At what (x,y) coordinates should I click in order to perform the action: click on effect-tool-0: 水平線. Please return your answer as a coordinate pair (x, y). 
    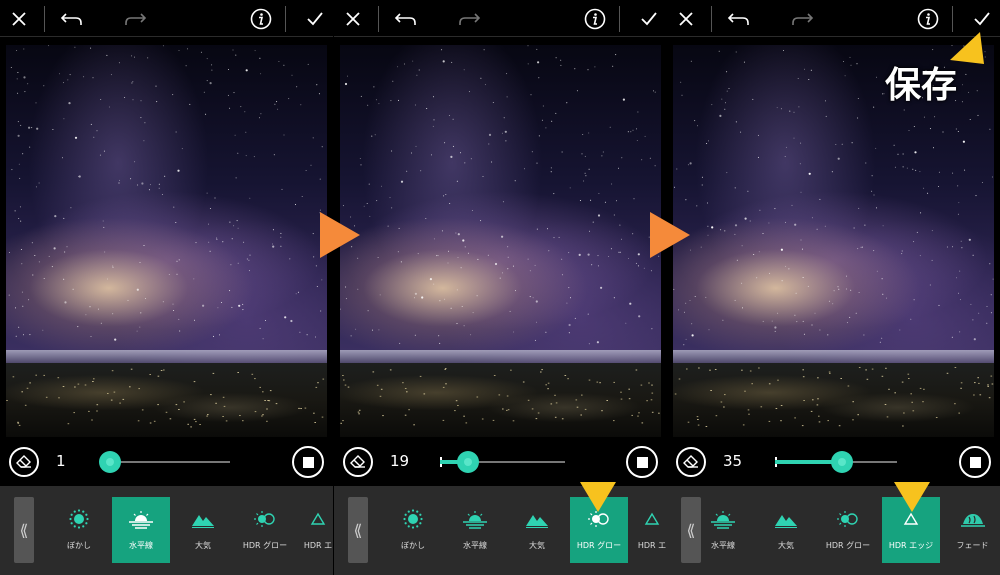
    Looking at the image, I should click on (723, 530).